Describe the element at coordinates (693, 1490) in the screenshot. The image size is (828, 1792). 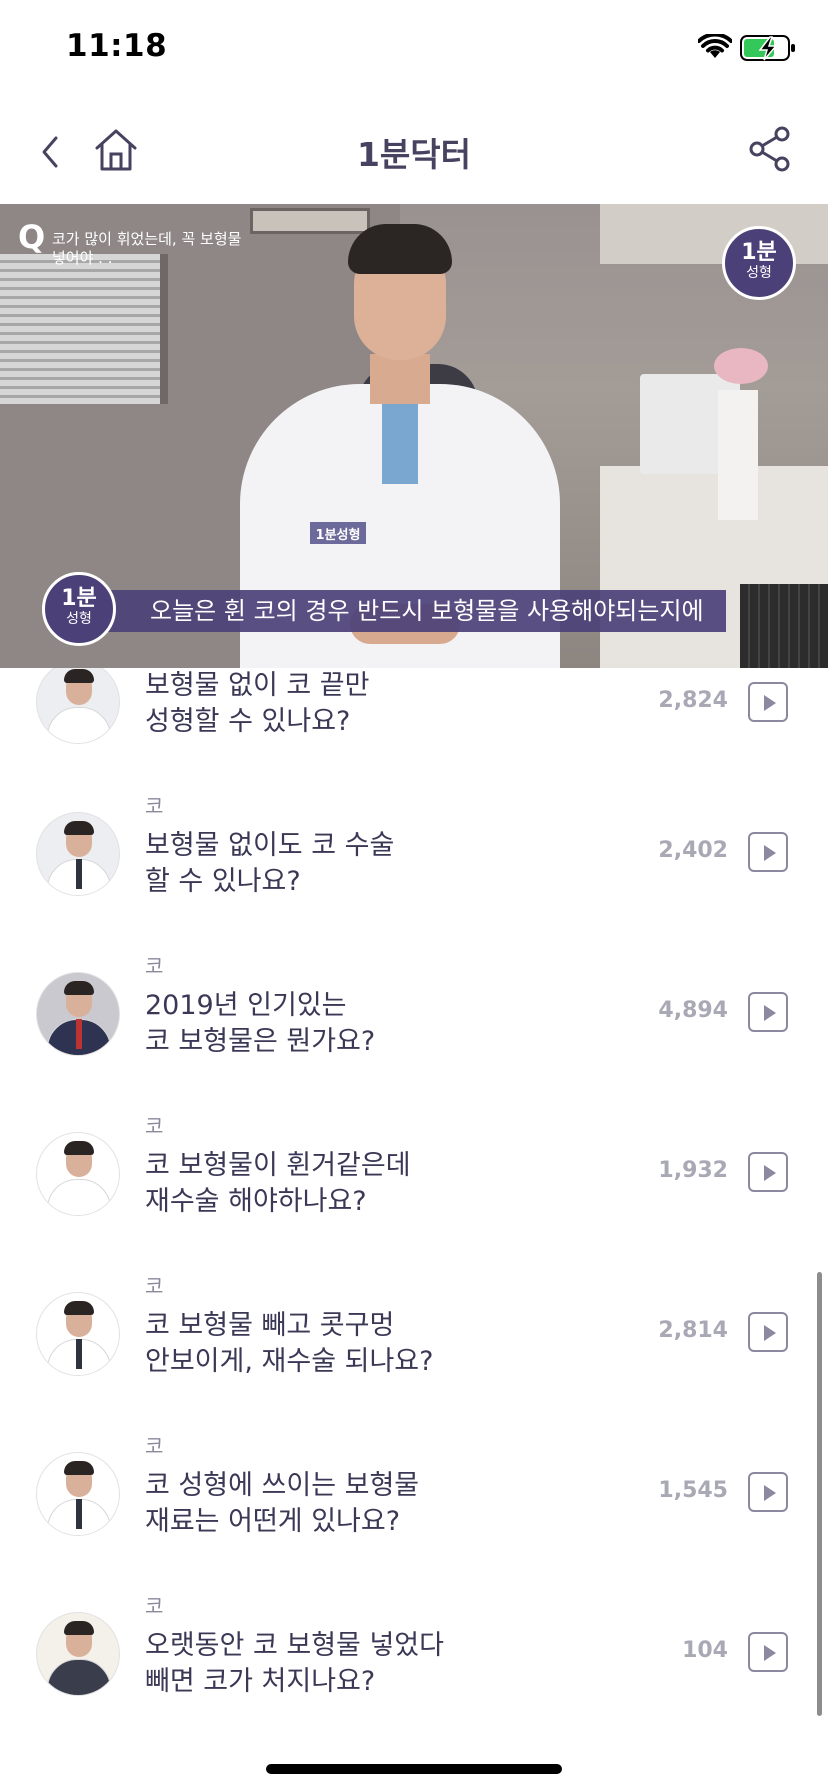
I see `item-view-count: 1,545` at that location.